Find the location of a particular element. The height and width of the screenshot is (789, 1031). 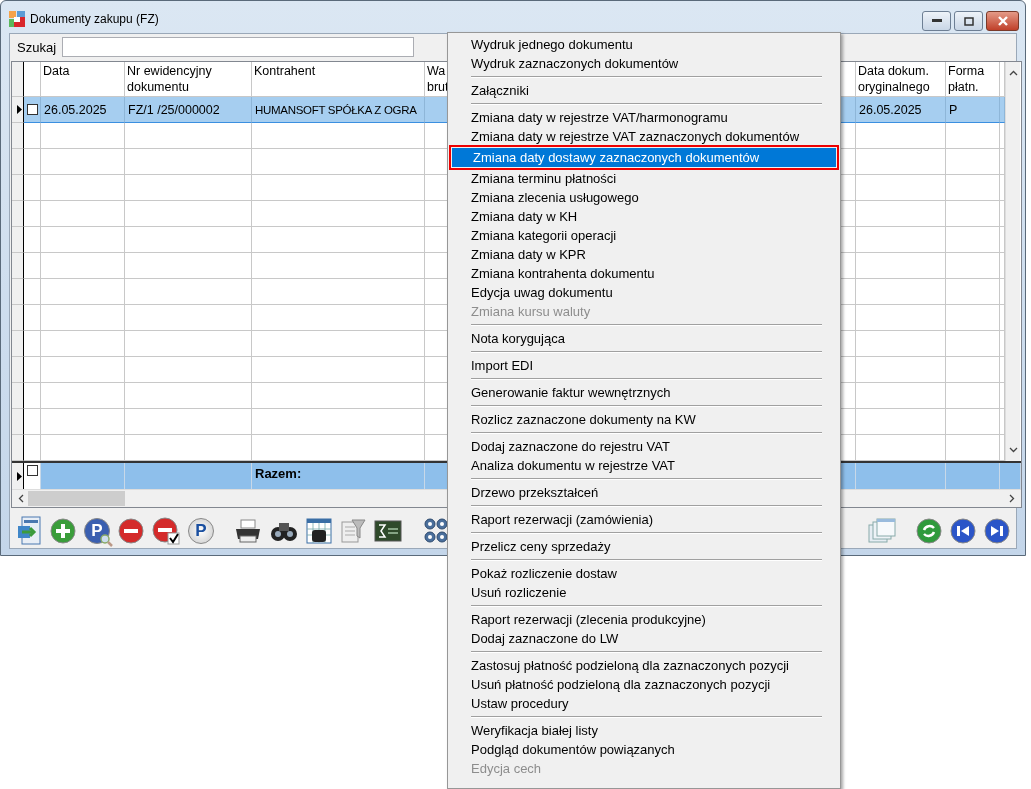

window-title: Dokumenty zakupu (FZ) is located at coordinates (95, 19).